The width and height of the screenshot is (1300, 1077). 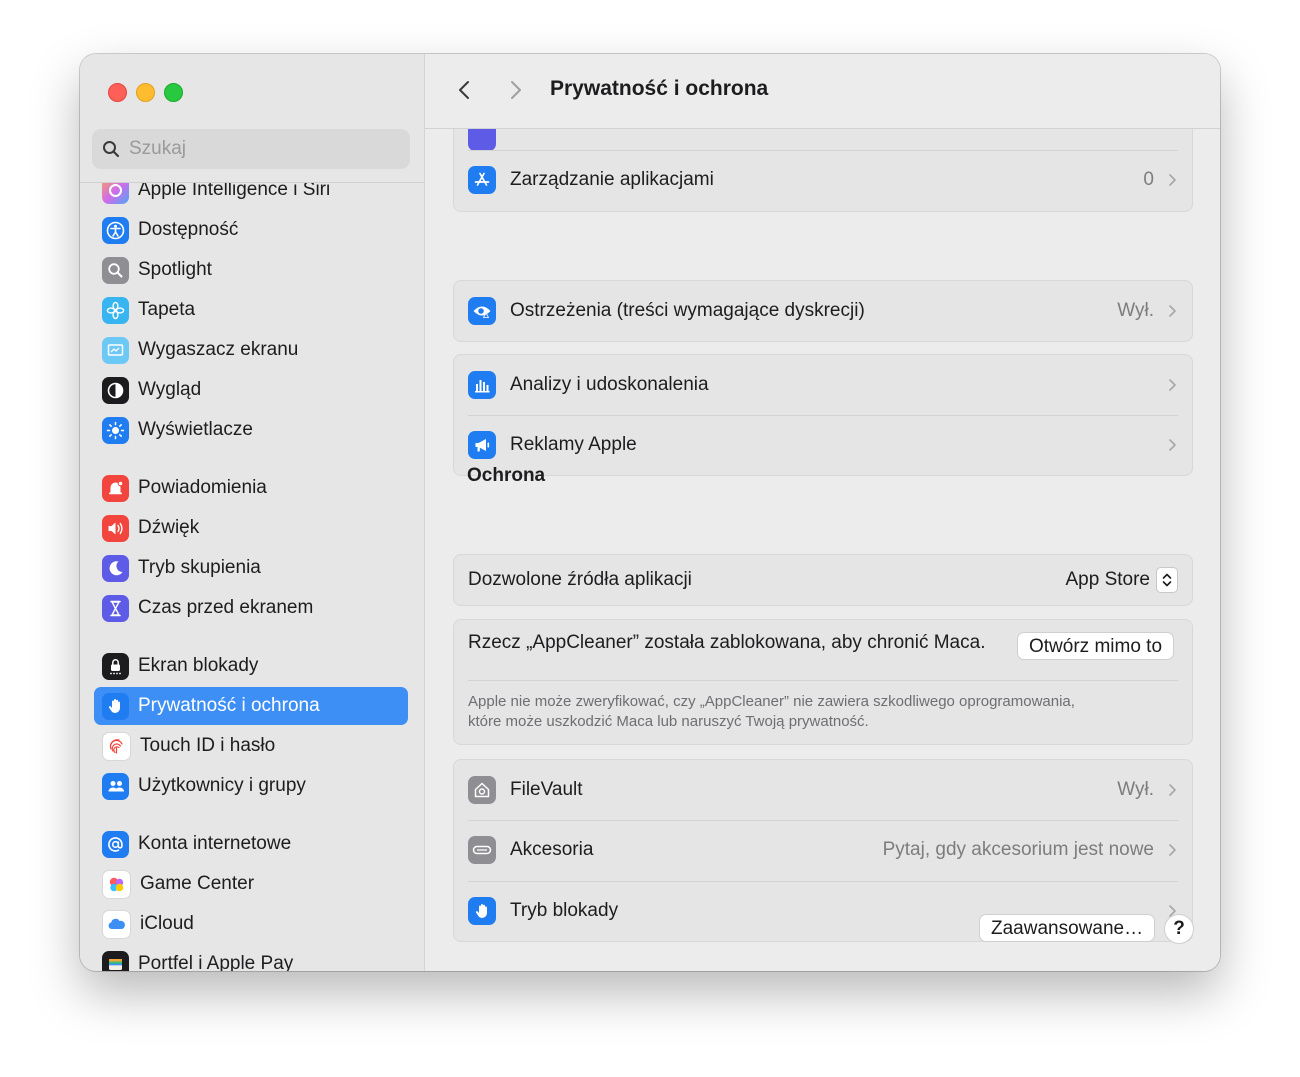 I want to click on row-label: FileVault, so click(x=546, y=789).